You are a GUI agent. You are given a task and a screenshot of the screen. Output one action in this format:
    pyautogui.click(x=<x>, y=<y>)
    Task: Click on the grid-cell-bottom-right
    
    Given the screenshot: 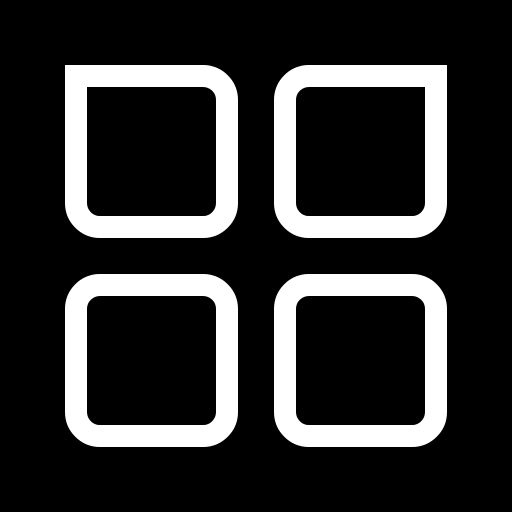 What is the action you would take?
    pyautogui.click(x=360, y=360)
    